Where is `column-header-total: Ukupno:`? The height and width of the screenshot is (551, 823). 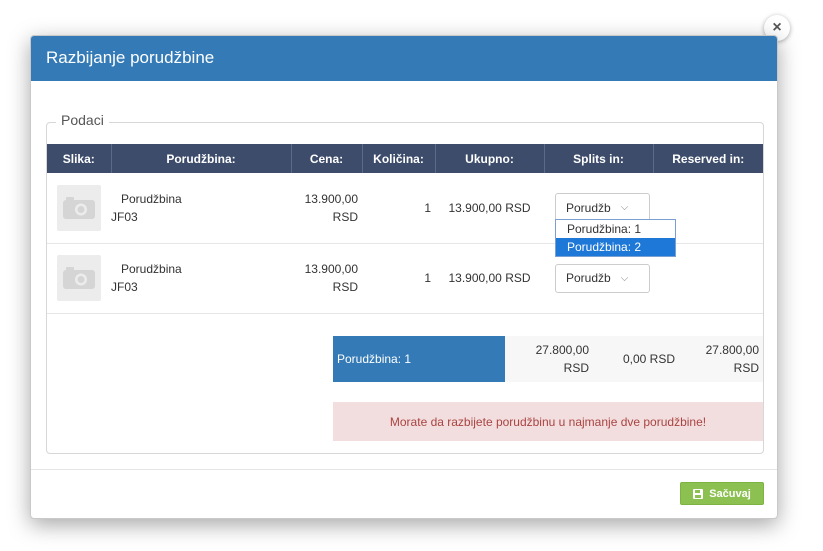
column-header-total: Ukupno: is located at coordinates (490, 158).